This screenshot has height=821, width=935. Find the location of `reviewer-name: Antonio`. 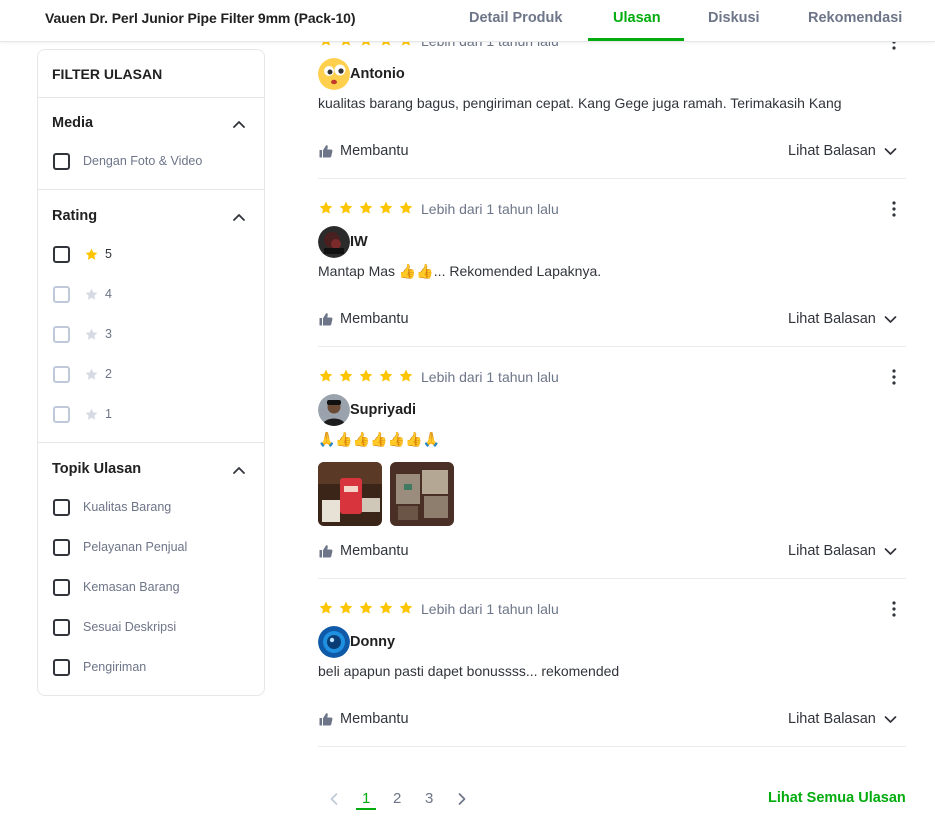

reviewer-name: Antonio is located at coordinates (377, 74).